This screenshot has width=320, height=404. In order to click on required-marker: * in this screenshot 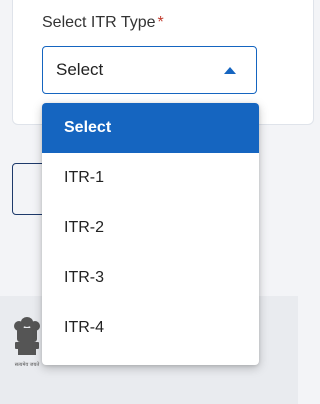, I will do `click(160, 22)`.